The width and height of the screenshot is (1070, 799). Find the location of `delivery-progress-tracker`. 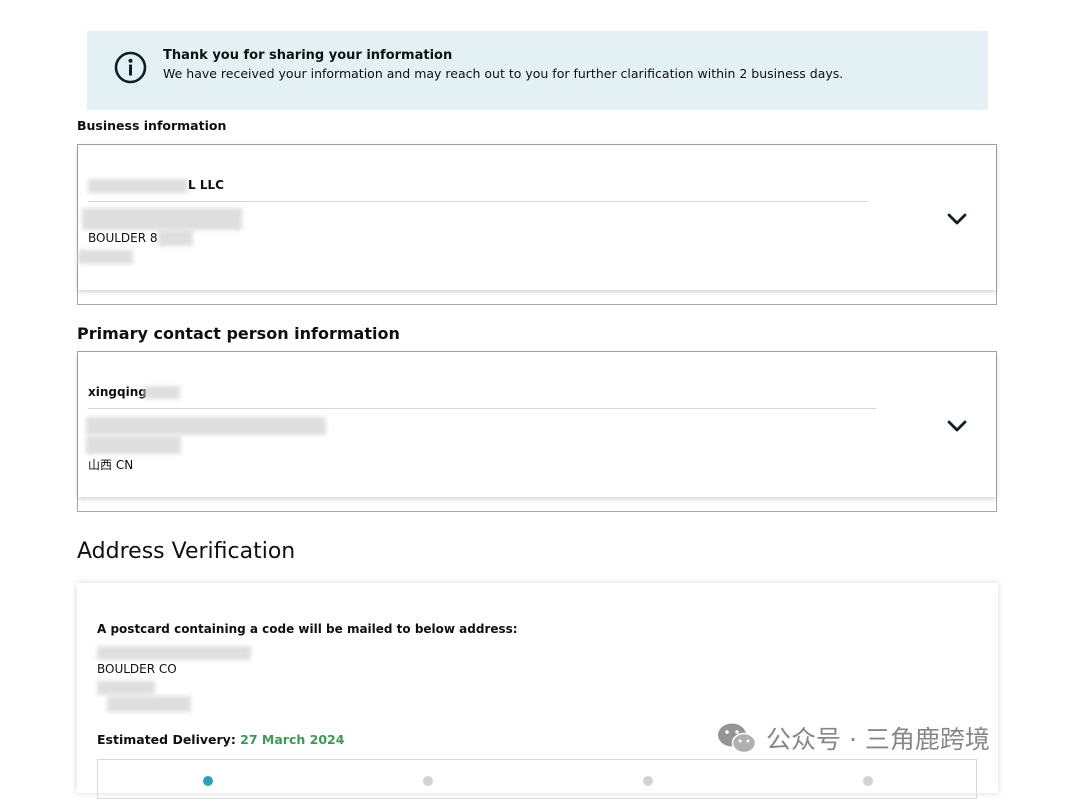

delivery-progress-tracker is located at coordinates (537, 779).